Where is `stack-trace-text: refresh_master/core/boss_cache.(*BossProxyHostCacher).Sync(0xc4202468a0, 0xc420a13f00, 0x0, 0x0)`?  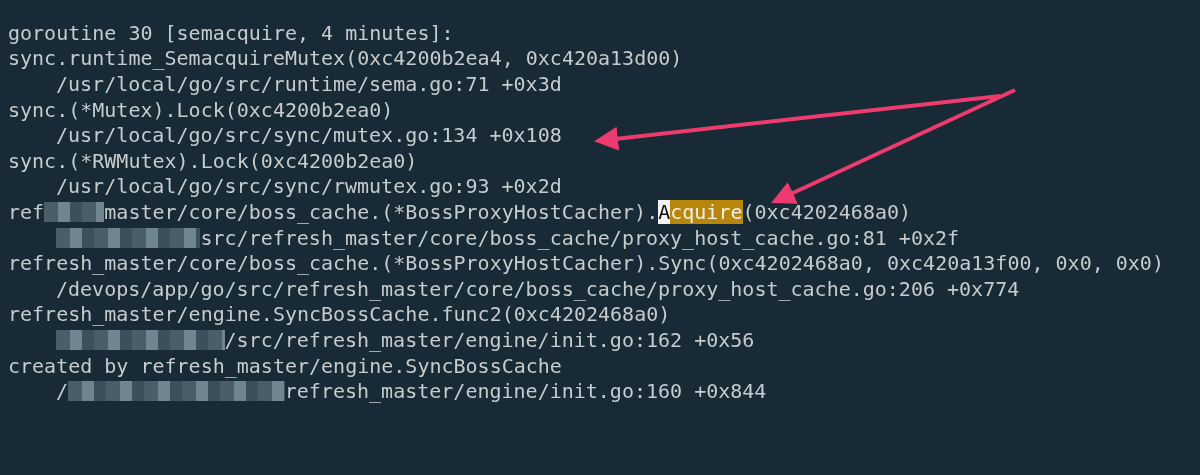 stack-trace-text: refresh_master/core/boss_cache.(*BossProxyHostCacher).Sync(0xc4202468a0, 0xc420a13f00, 0x0, 0x0) is located at coordinates (586, 263).